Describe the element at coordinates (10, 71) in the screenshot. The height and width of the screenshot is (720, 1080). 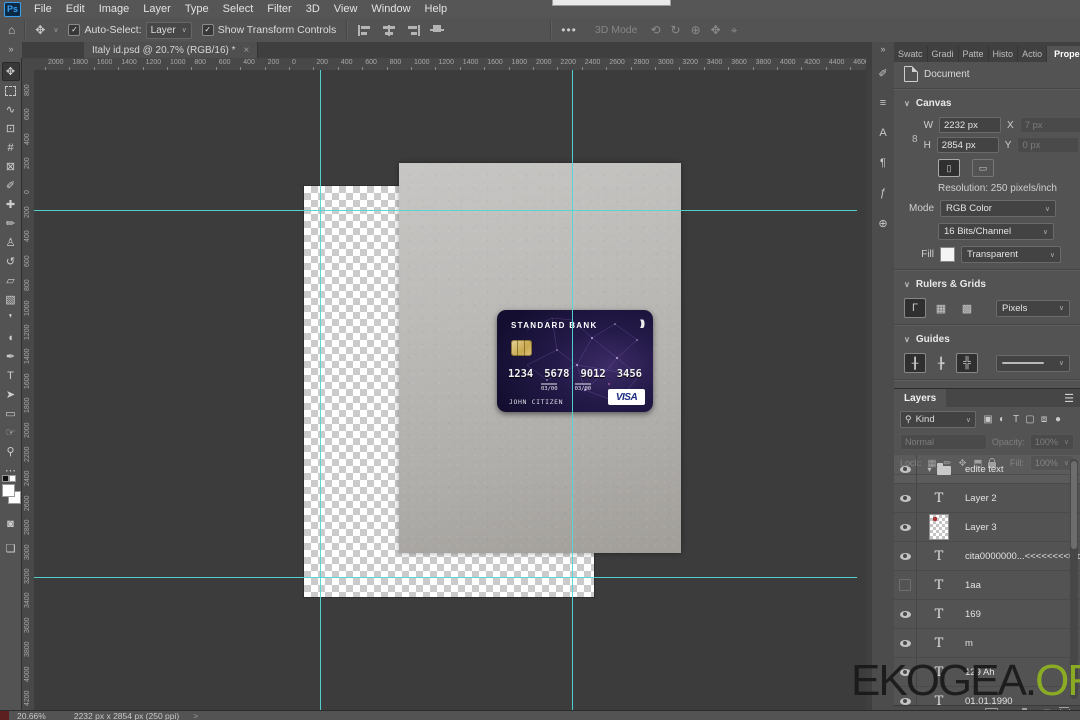
I see `move-tool-icon: ✥` at that location.